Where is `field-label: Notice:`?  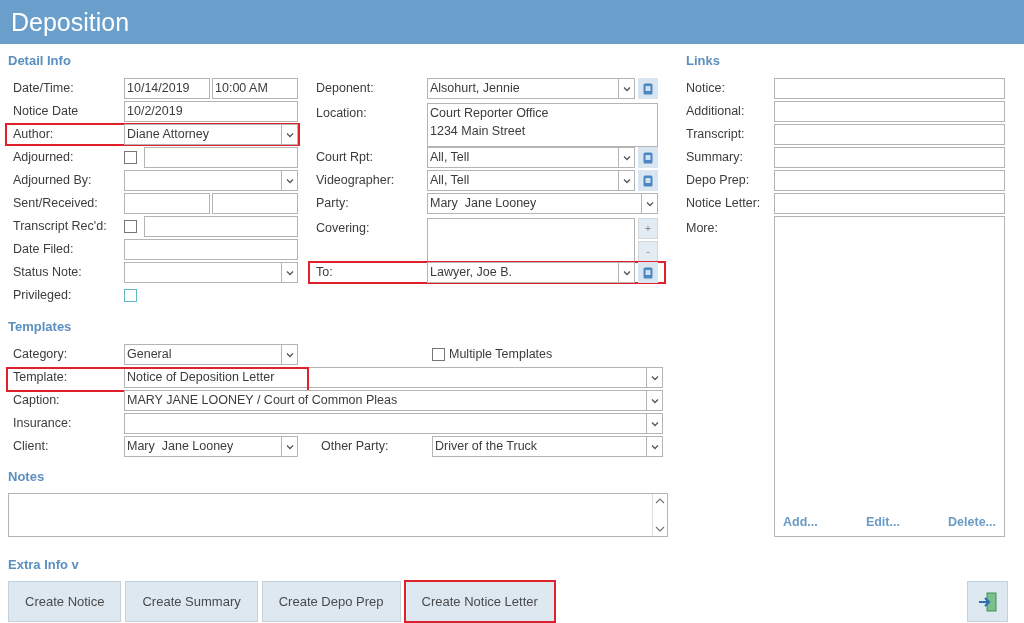
field-label: Notice: is located at coordinates (706, 89).